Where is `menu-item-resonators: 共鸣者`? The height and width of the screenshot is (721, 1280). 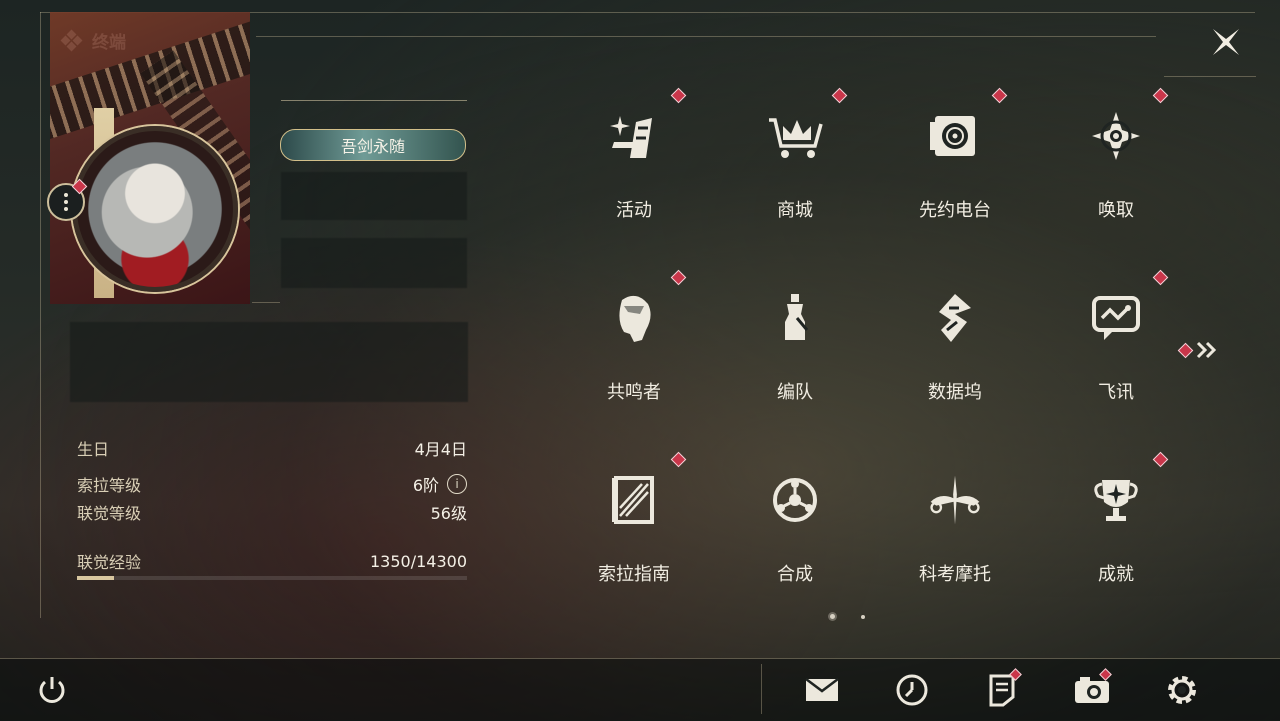
menu-item-resonators: 共鸣者 is located at coordinates (634, 347).